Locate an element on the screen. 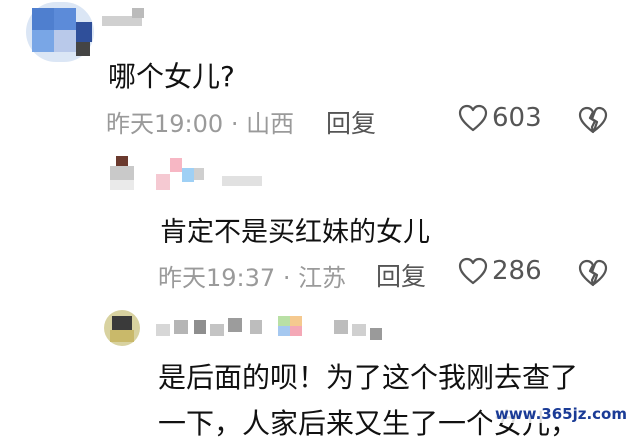 The height and width of the screenshot is (442, 640). like-button: 286 is located at coordinates (500, 271).